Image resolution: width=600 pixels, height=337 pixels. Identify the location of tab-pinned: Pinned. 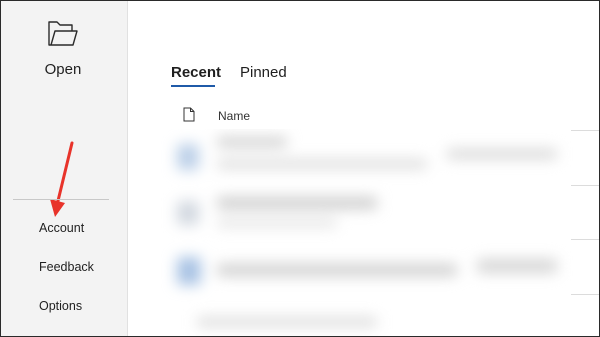
(263, 72).